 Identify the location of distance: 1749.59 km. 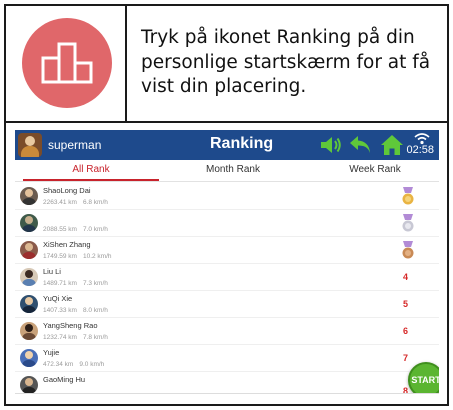
(60, 256).